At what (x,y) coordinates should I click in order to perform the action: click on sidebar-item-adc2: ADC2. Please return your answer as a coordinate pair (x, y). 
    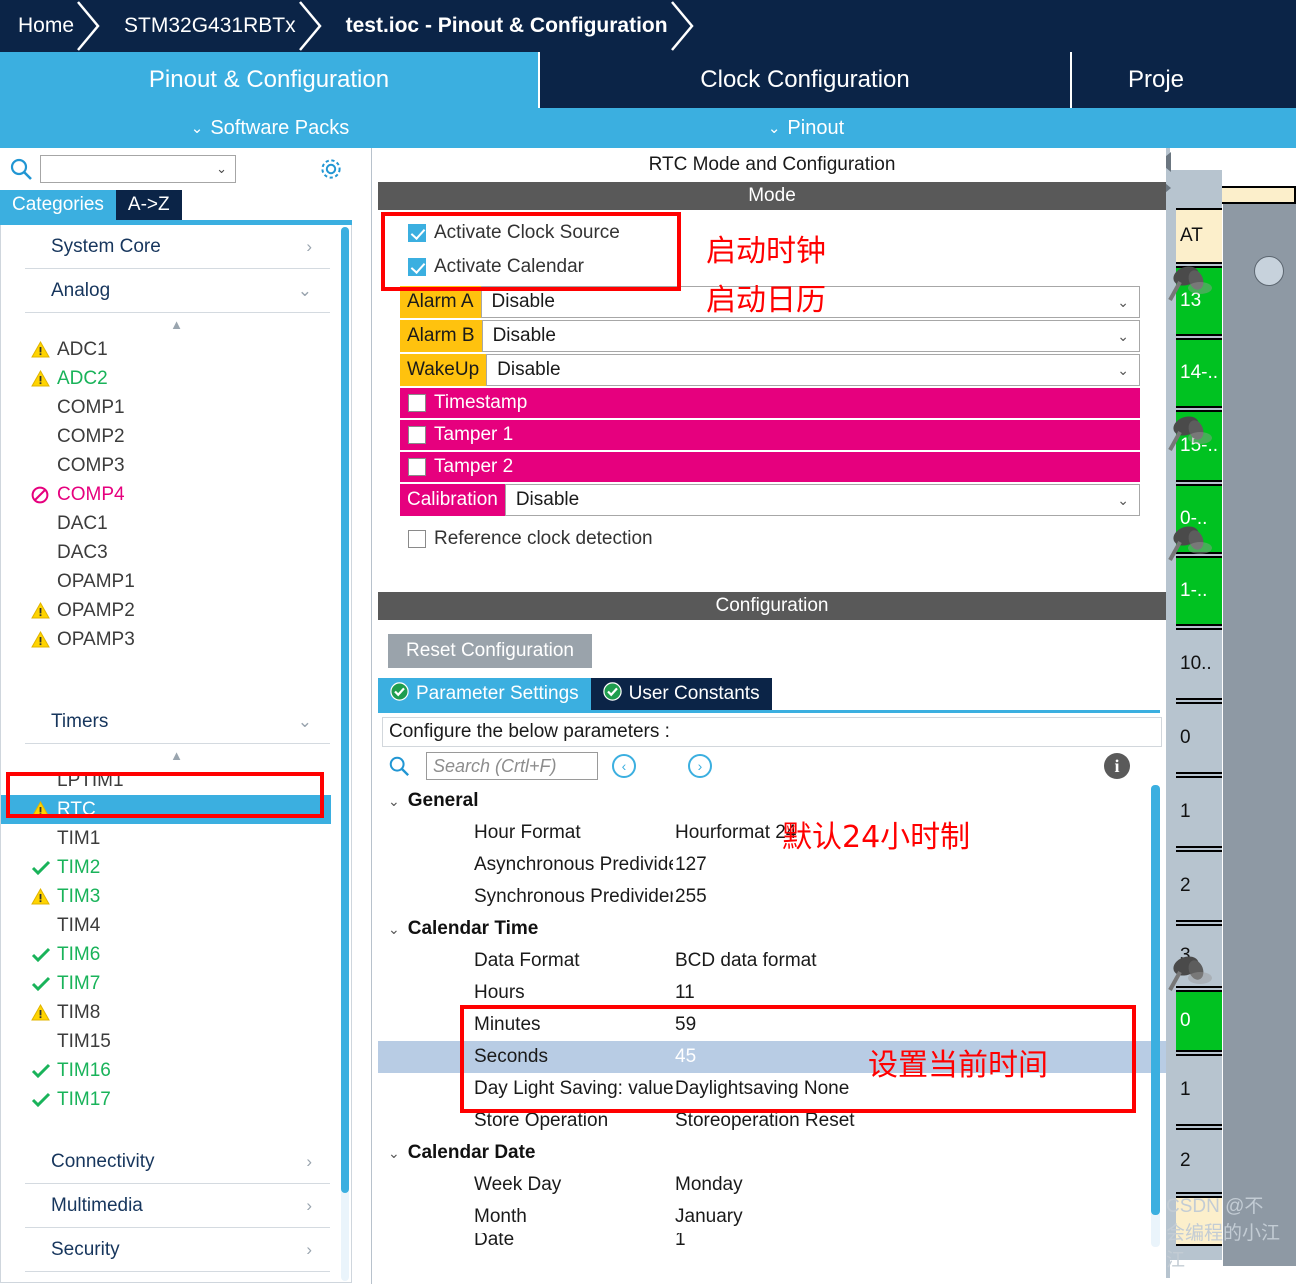
    Looking at the image, I should click on (176, 378).